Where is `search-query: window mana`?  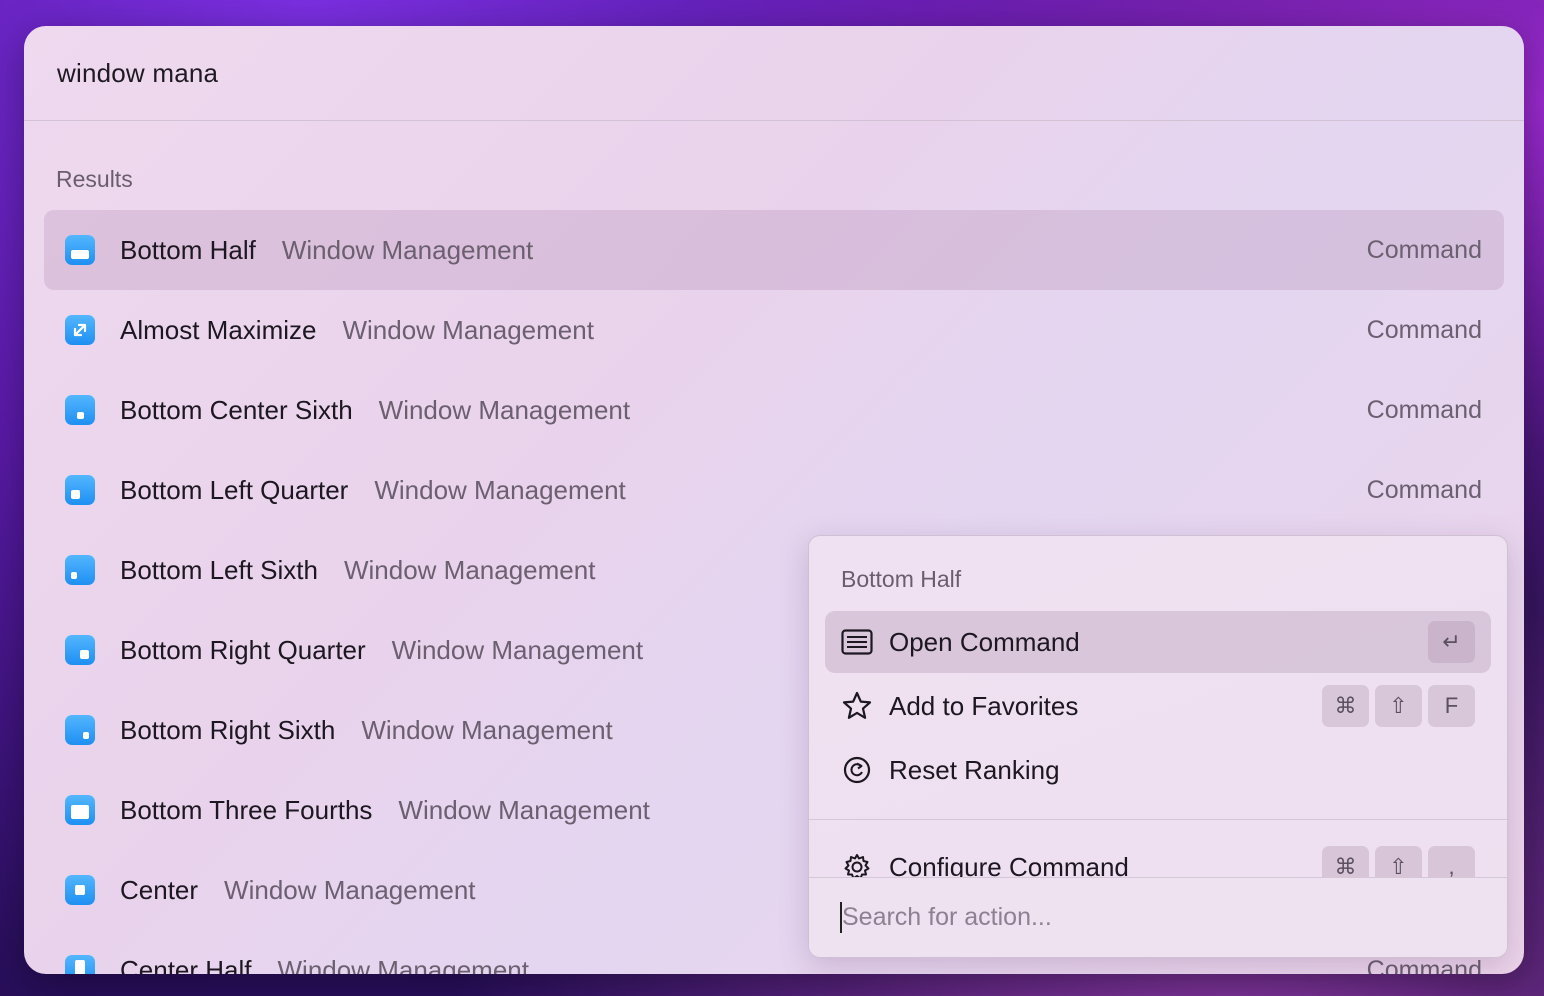 search-query: window mana is located at coordinates (137, 73).